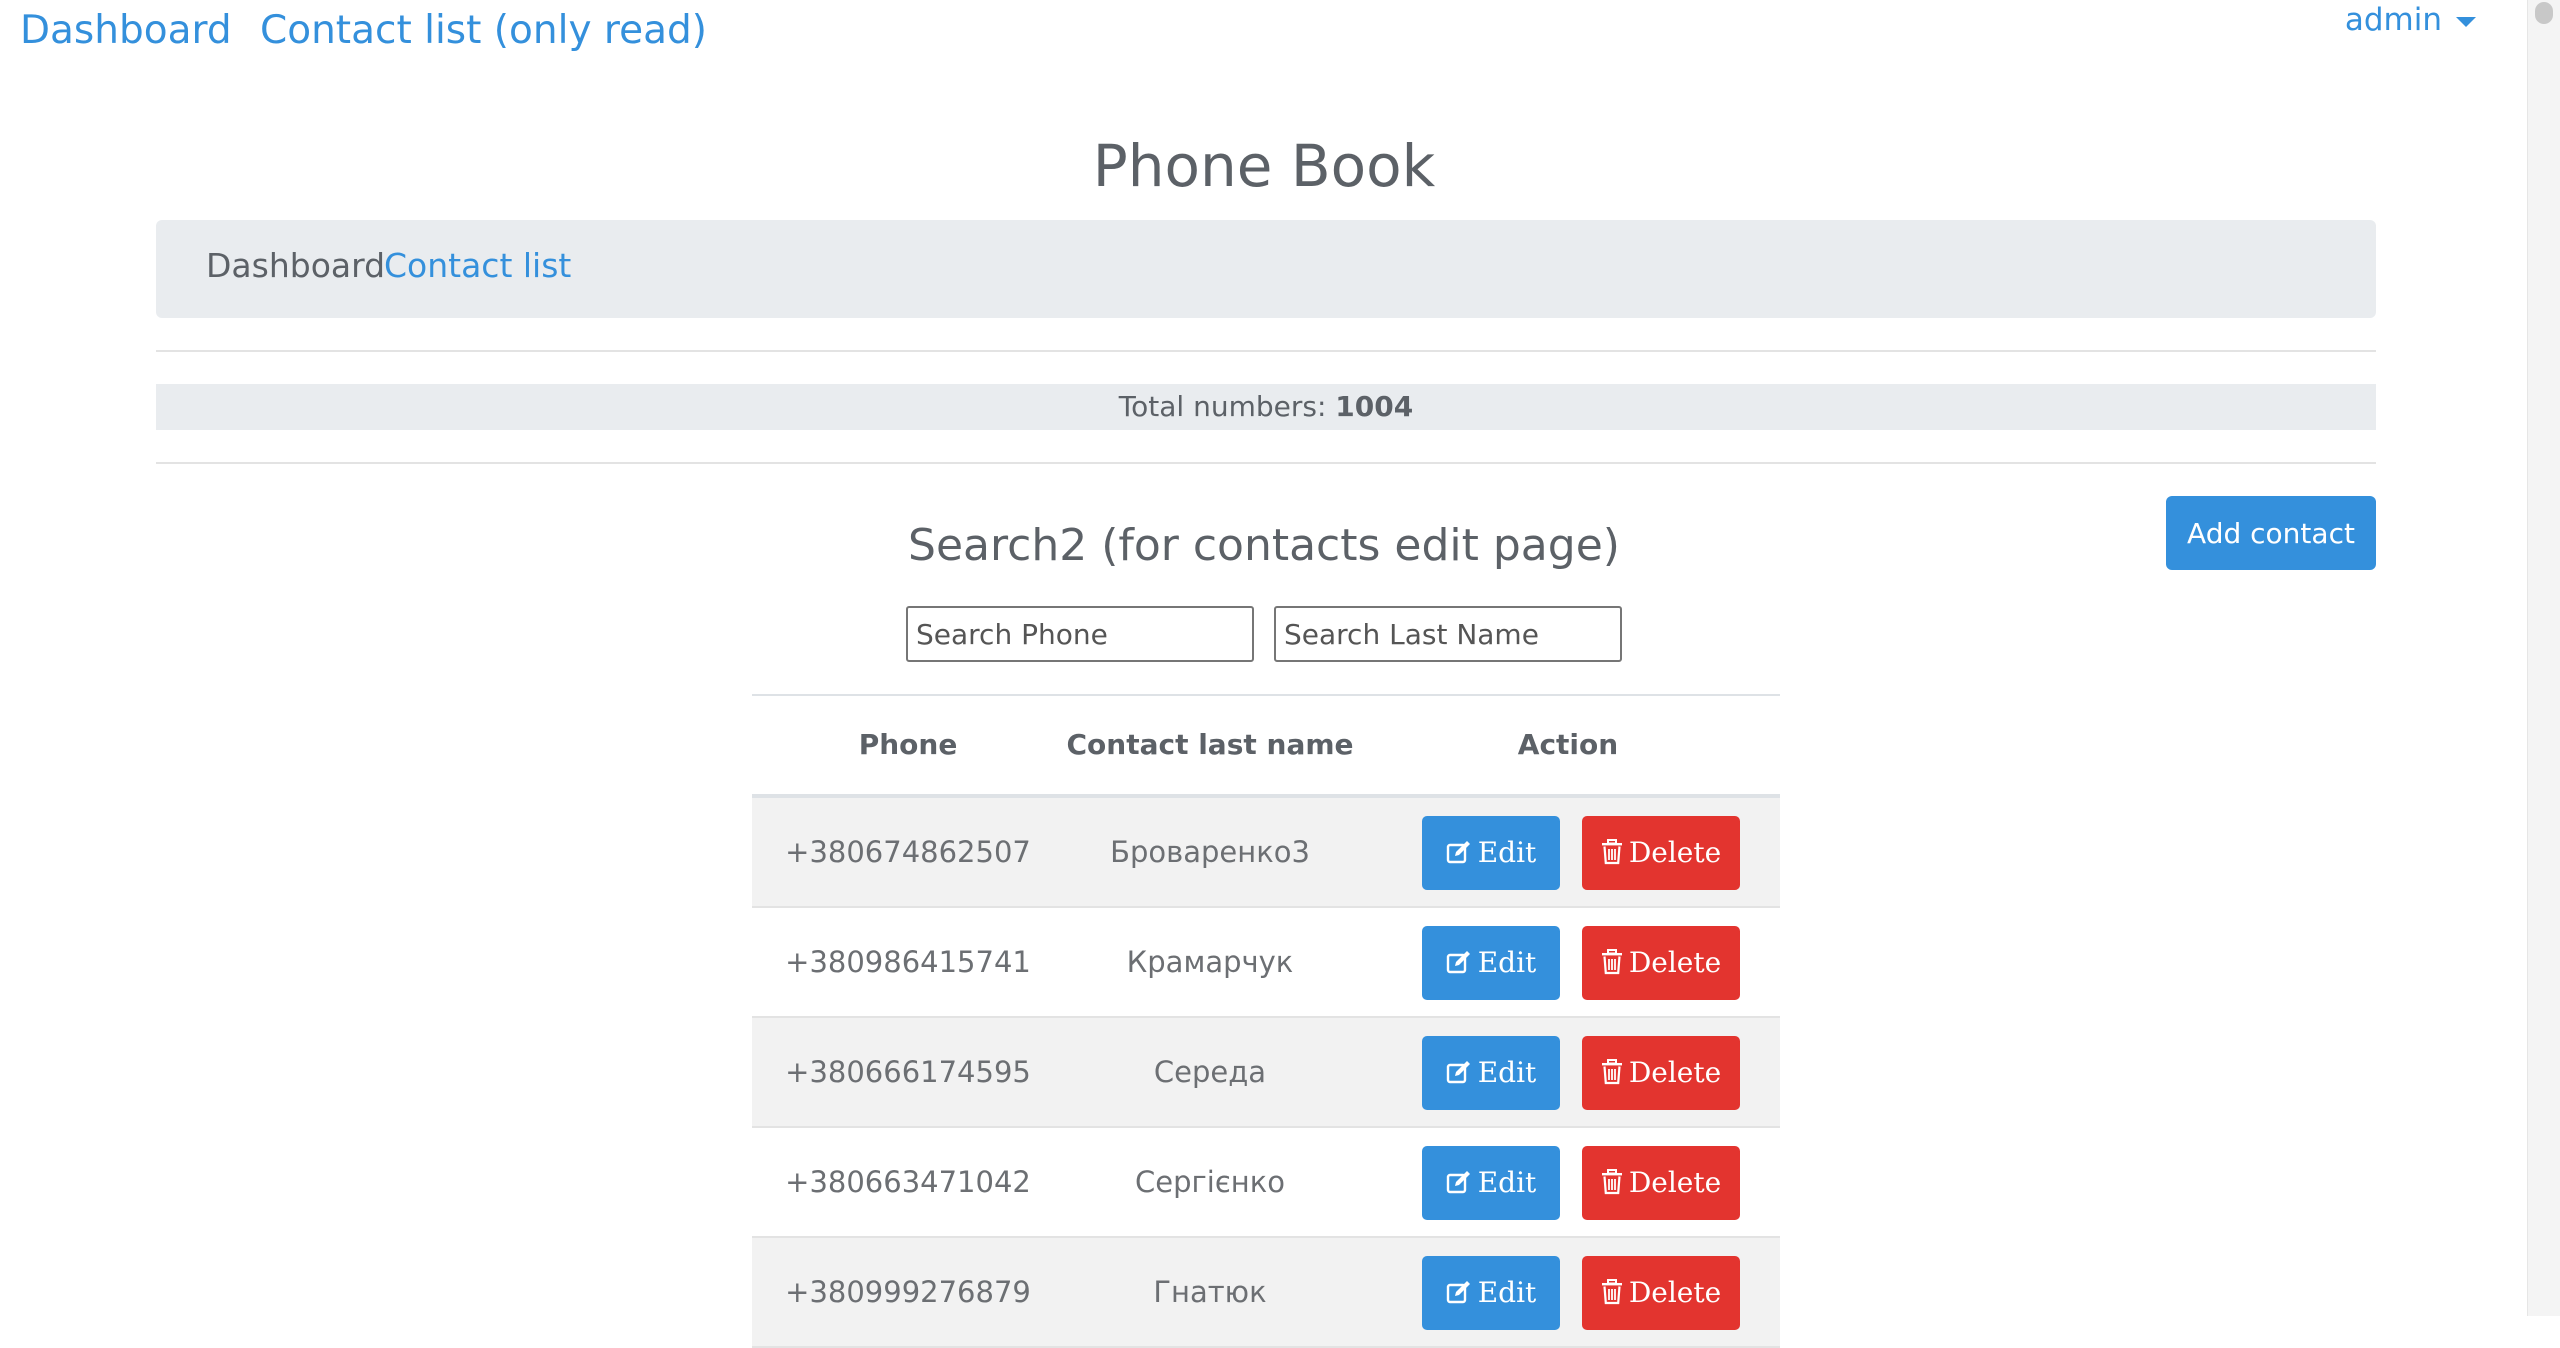  Describe the element at coordinates (1264, 35) in the screenshot. I see `top-navbar: Dashboard Contact list (only read) admin` at that location.